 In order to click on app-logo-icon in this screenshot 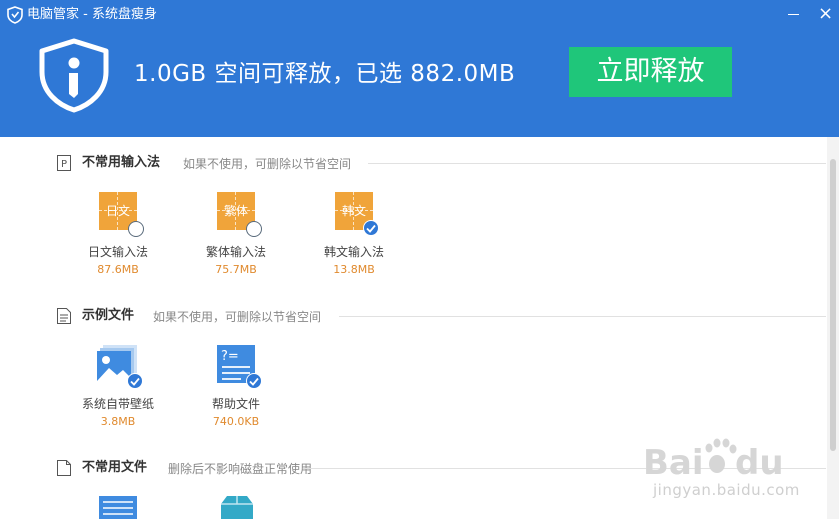, I will do `click(15, 15)`.